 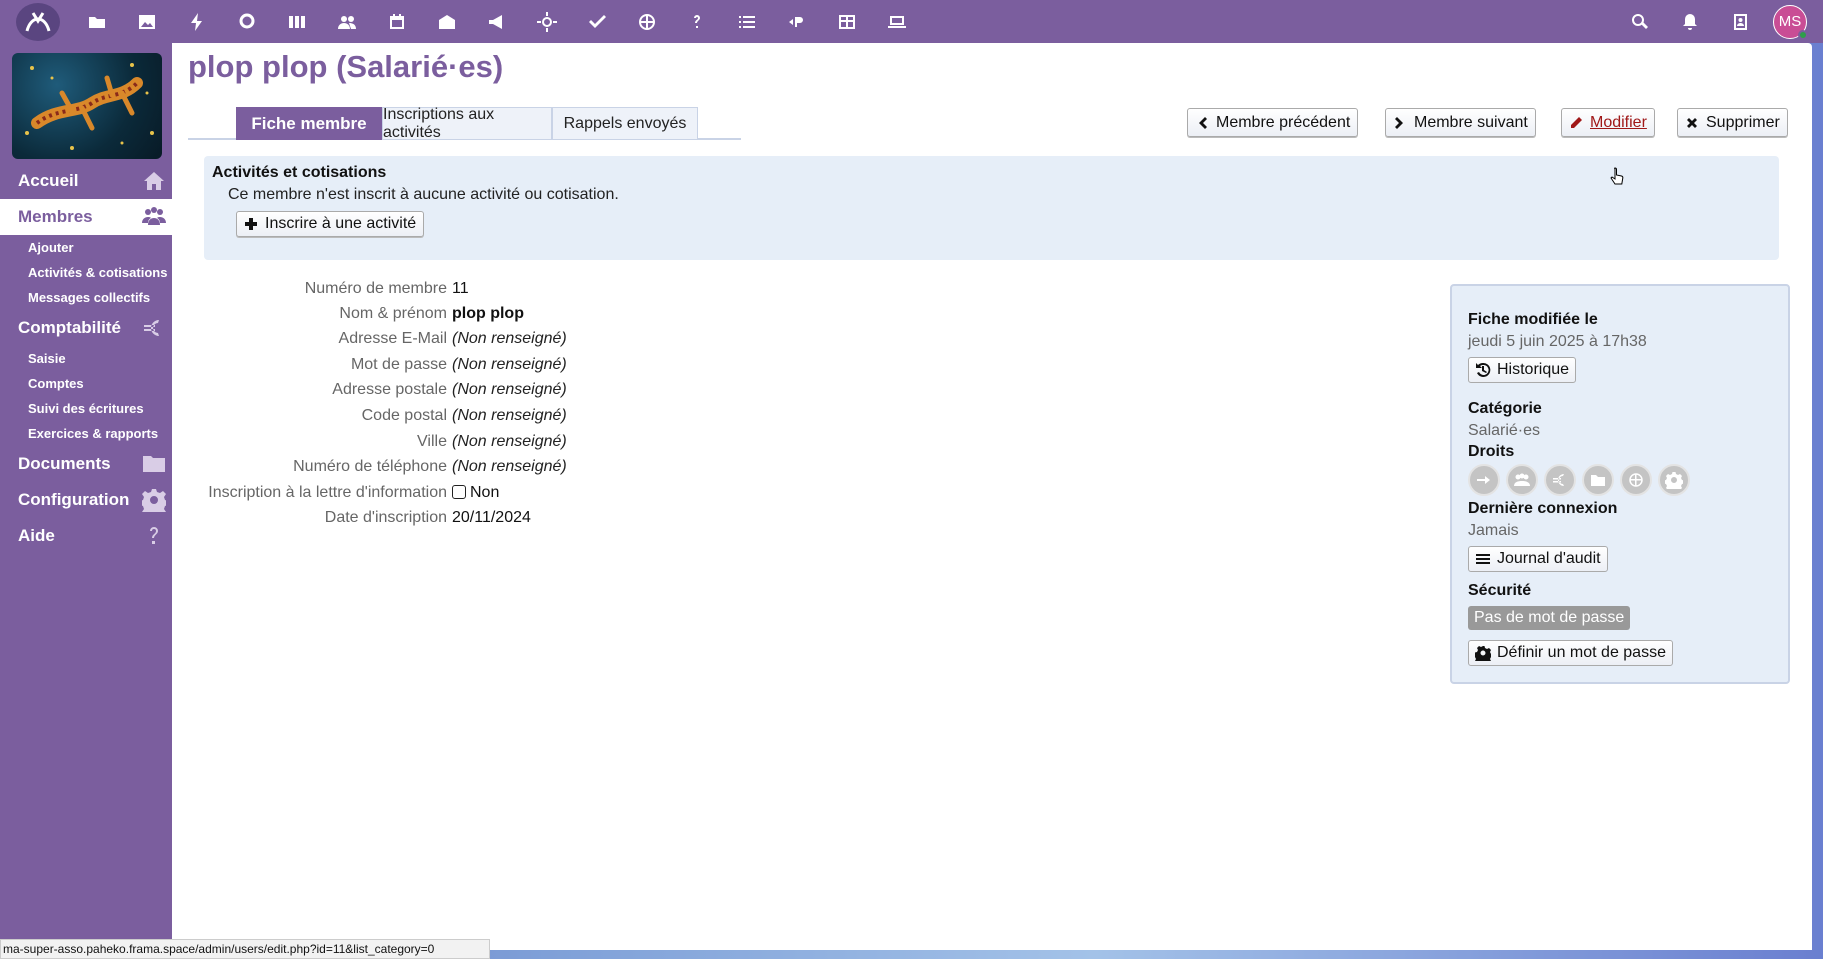 I want to click on avatar-initials: MS, so click(x=1790, y=21).